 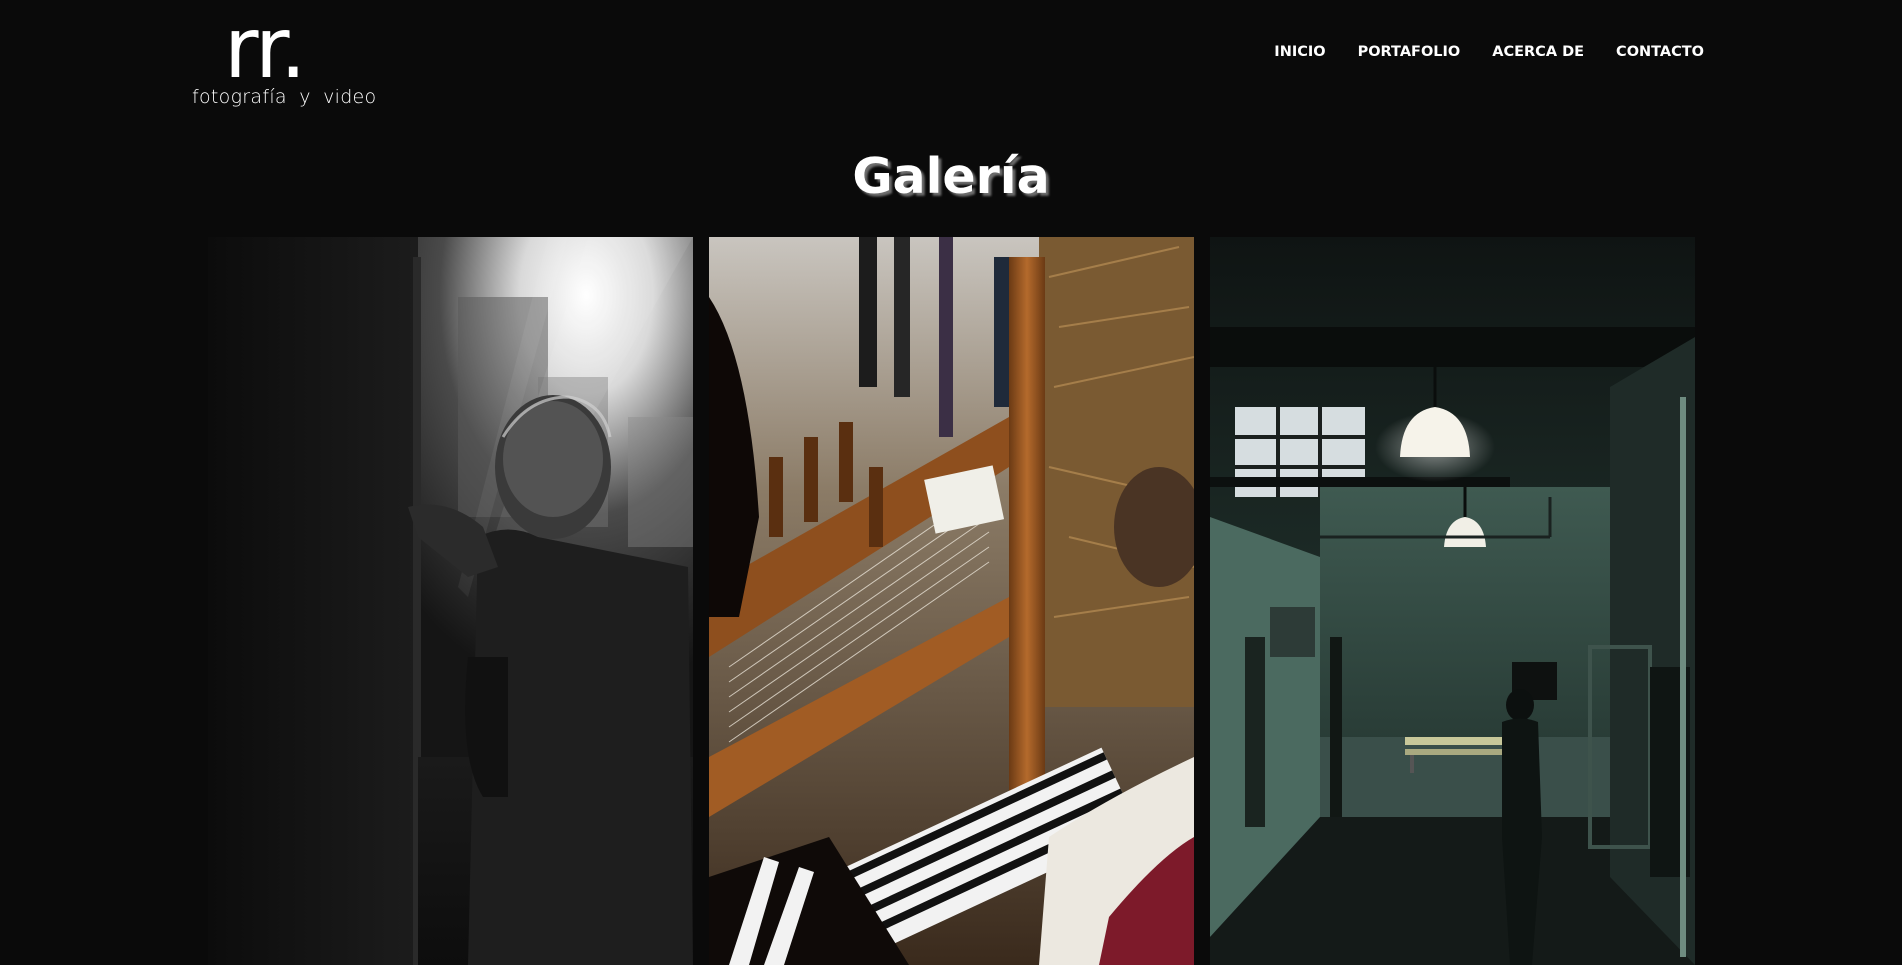 I want to click on page-title: Galería, so click(x=951, y=176).